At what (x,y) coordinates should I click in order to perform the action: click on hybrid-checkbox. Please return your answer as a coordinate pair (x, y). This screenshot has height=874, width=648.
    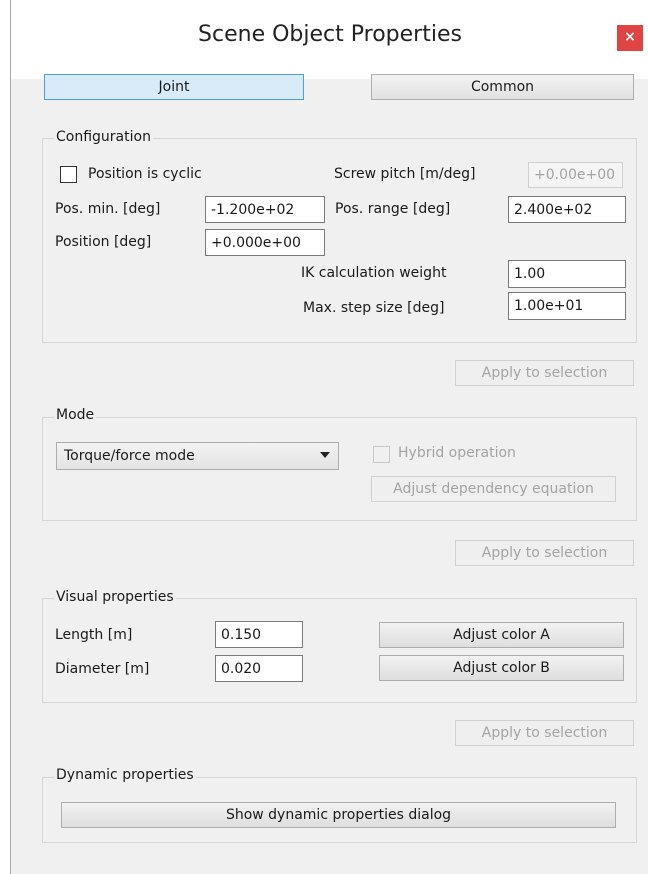
    Looking at the image, I should click on (381, 454).